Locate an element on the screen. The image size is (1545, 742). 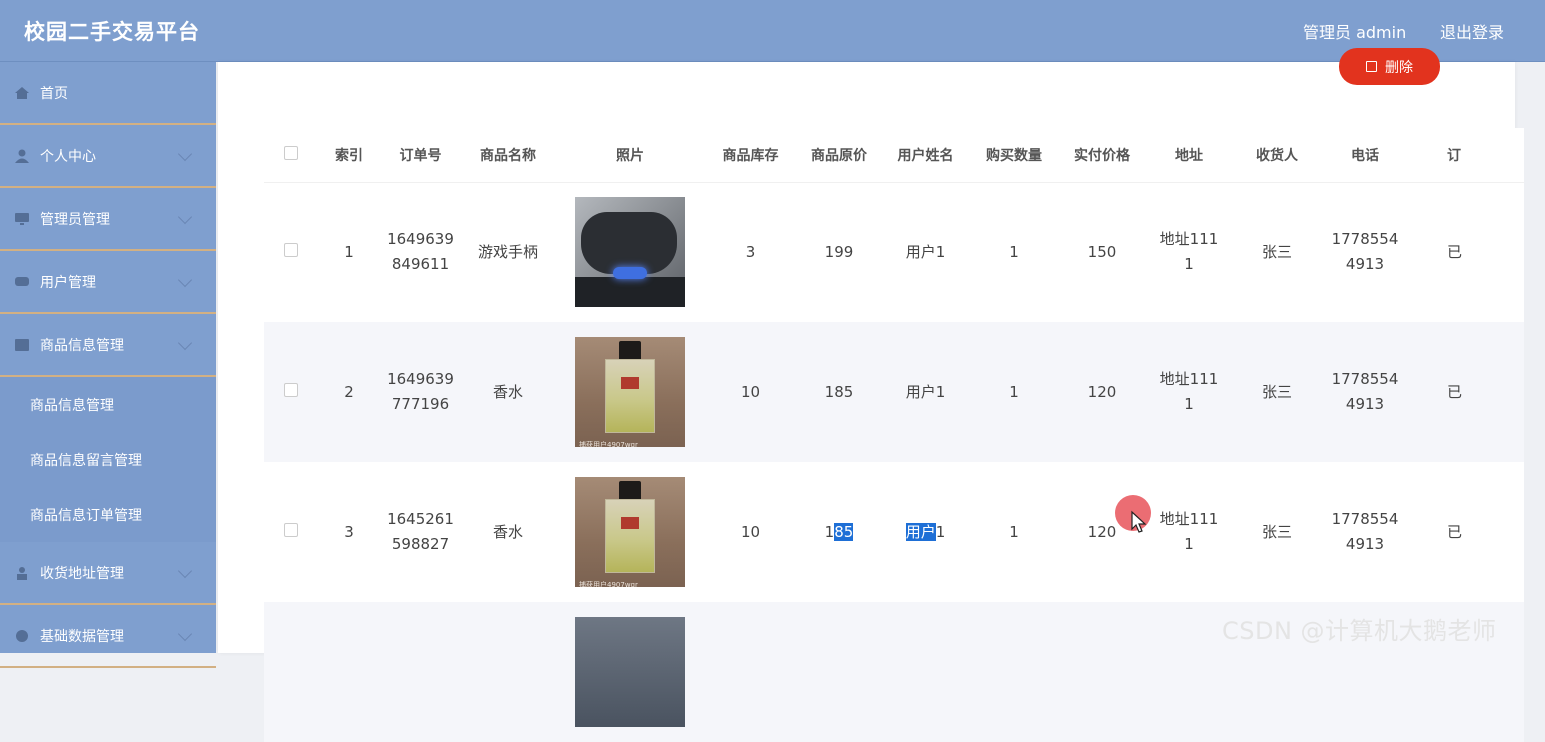
order-no-line2: 849611 is located at coordinates (420, 264).